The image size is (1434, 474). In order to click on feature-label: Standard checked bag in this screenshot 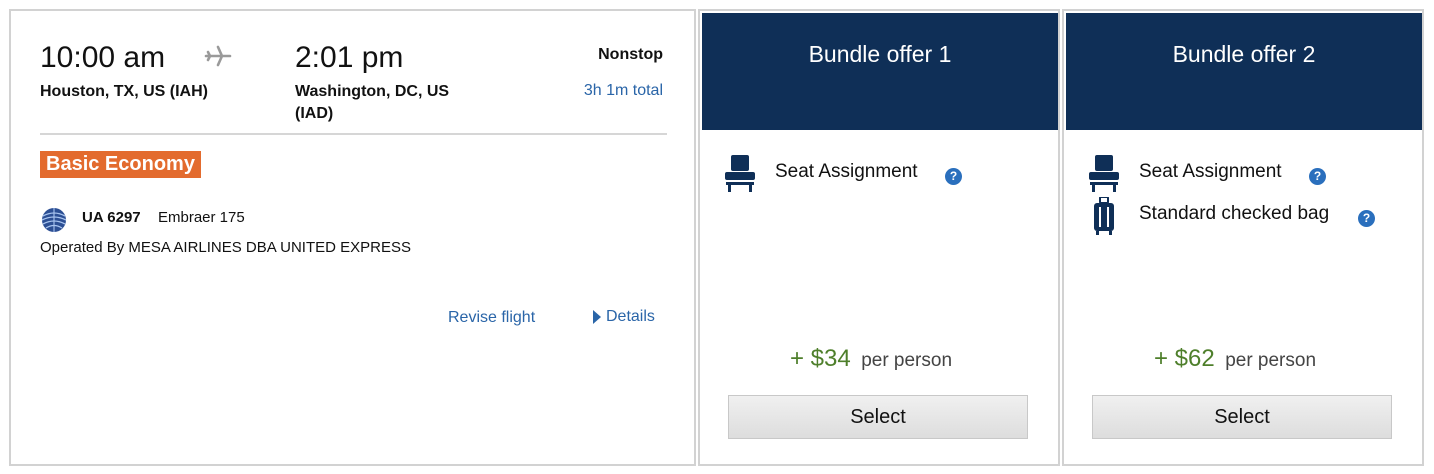, I will do `click(1234, 213)`.